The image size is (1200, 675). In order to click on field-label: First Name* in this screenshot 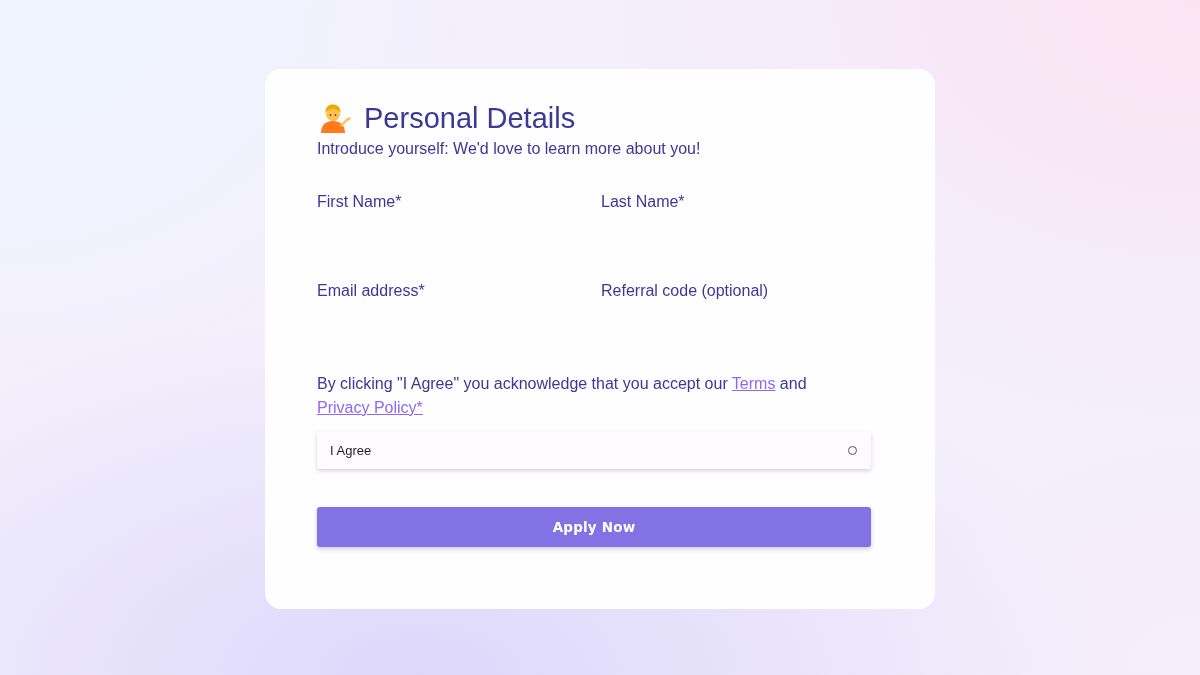, I will do `click(359, 202)`.